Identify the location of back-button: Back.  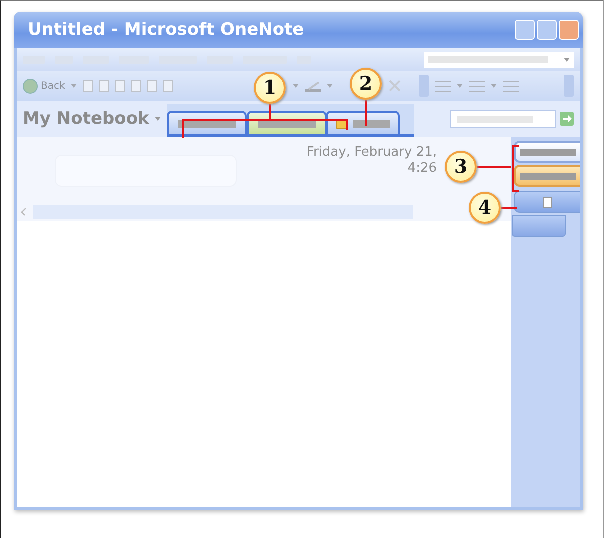
(53, 86).